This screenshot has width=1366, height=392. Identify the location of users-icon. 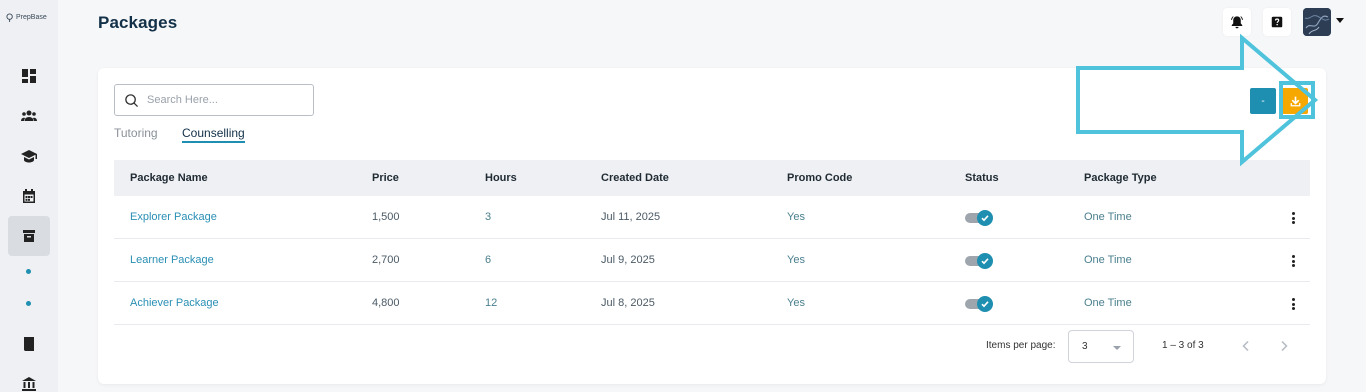
(29, 115).